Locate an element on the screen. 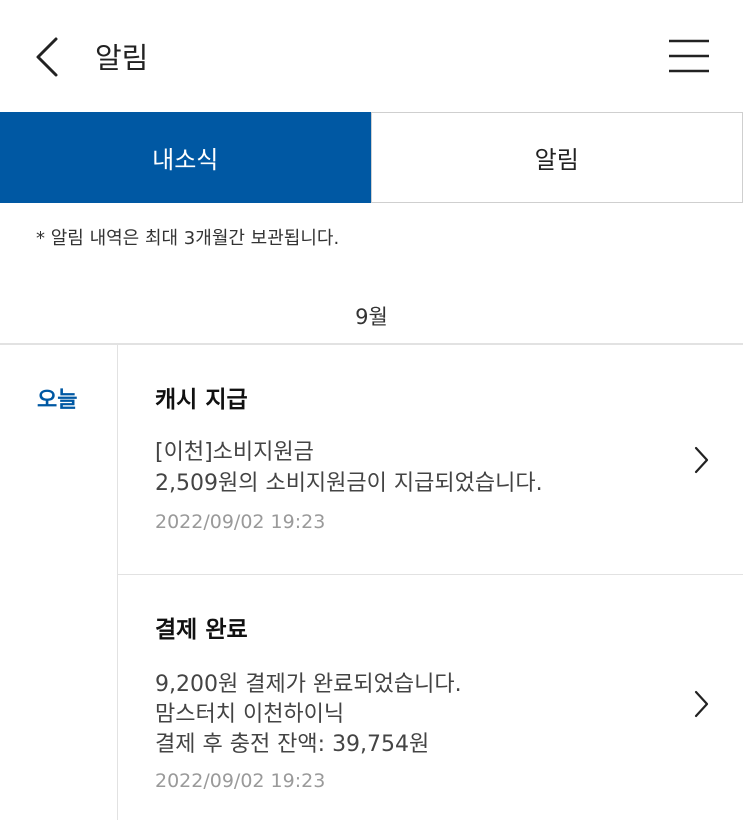  day-label-today: 오늘 is located at coordinates (57, 400).